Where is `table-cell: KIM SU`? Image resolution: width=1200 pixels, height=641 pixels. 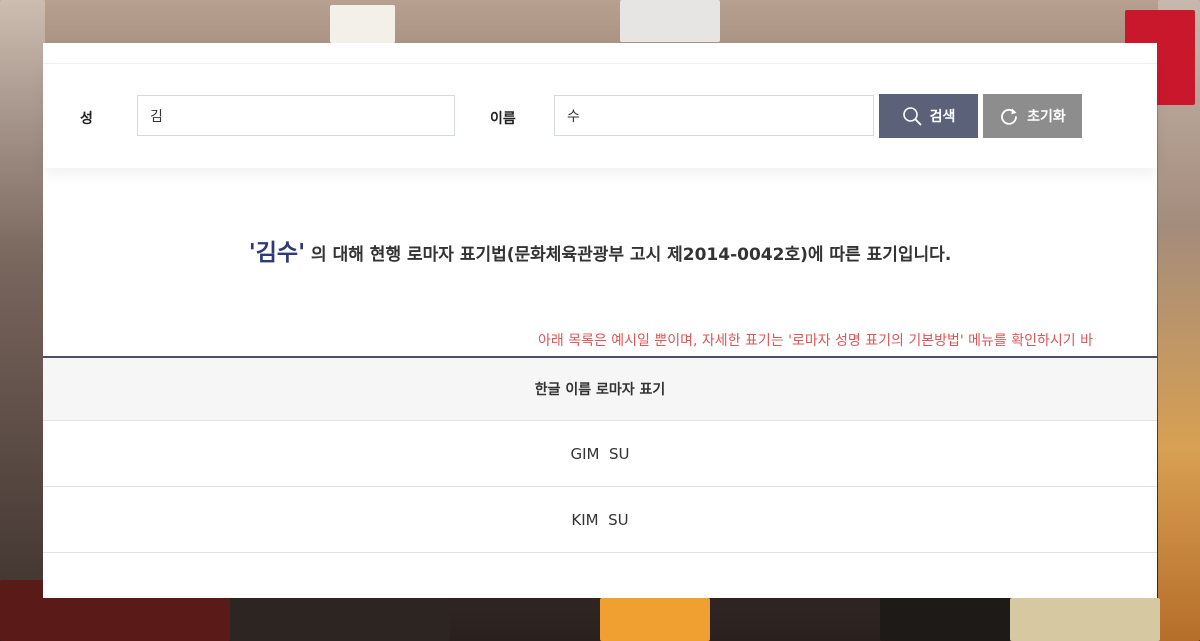 table-cell: KIM SU is located at coordinates (600, 519).